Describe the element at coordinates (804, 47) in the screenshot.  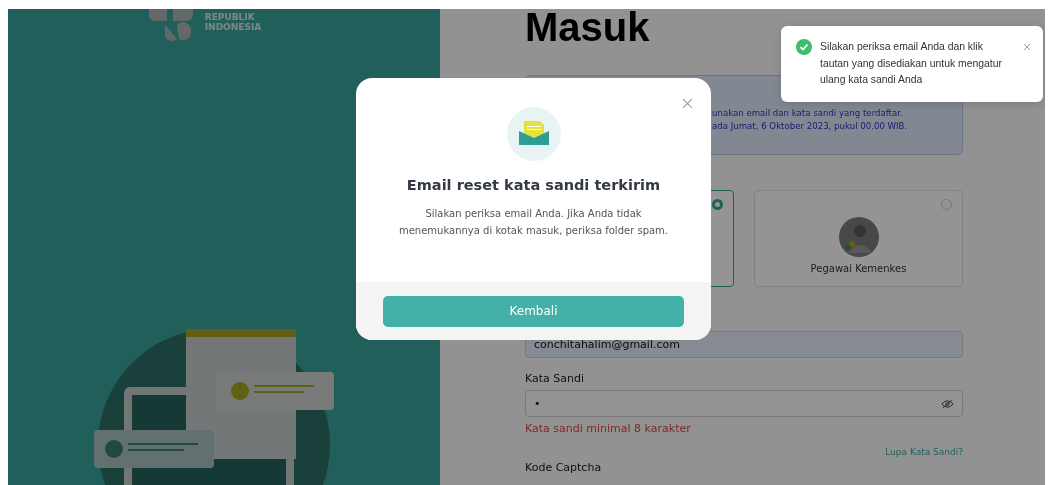
I see `check-circle-icon` at that location.